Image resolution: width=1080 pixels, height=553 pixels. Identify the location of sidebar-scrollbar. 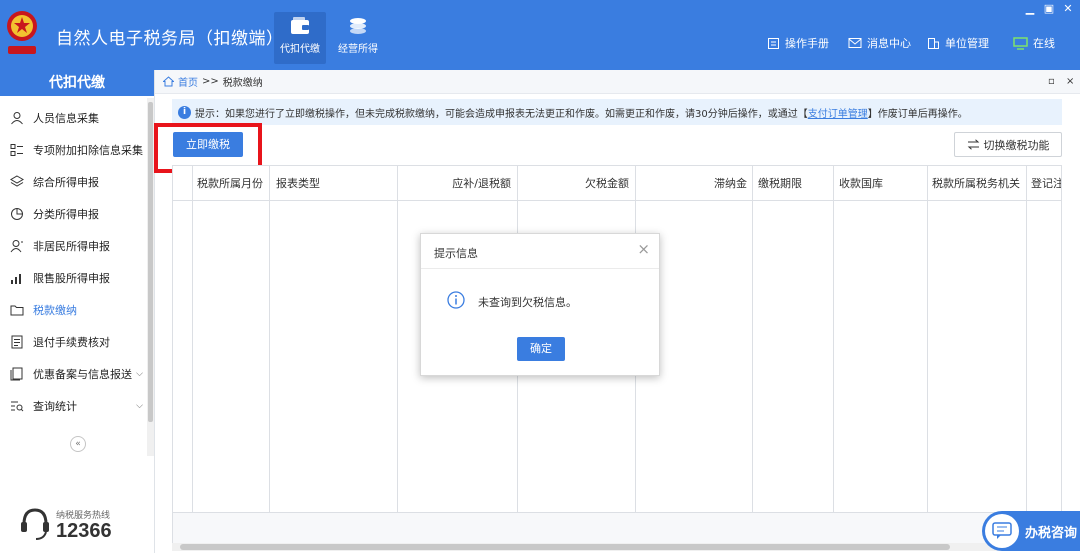
(150, 277).